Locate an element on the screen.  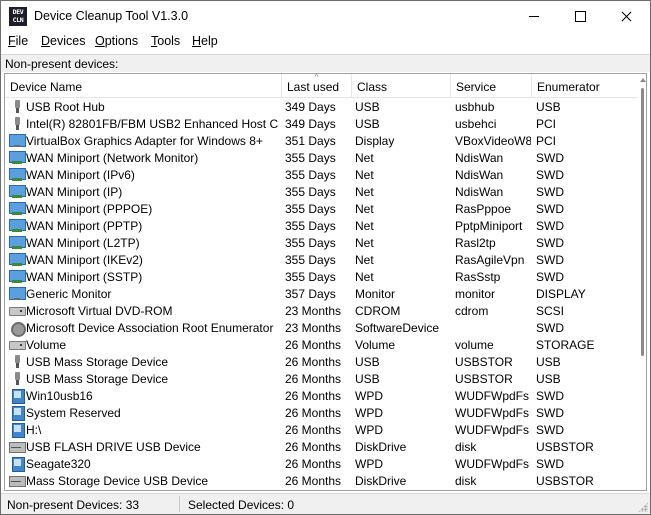
service-cell: volume is located at coordinates (474, 345).